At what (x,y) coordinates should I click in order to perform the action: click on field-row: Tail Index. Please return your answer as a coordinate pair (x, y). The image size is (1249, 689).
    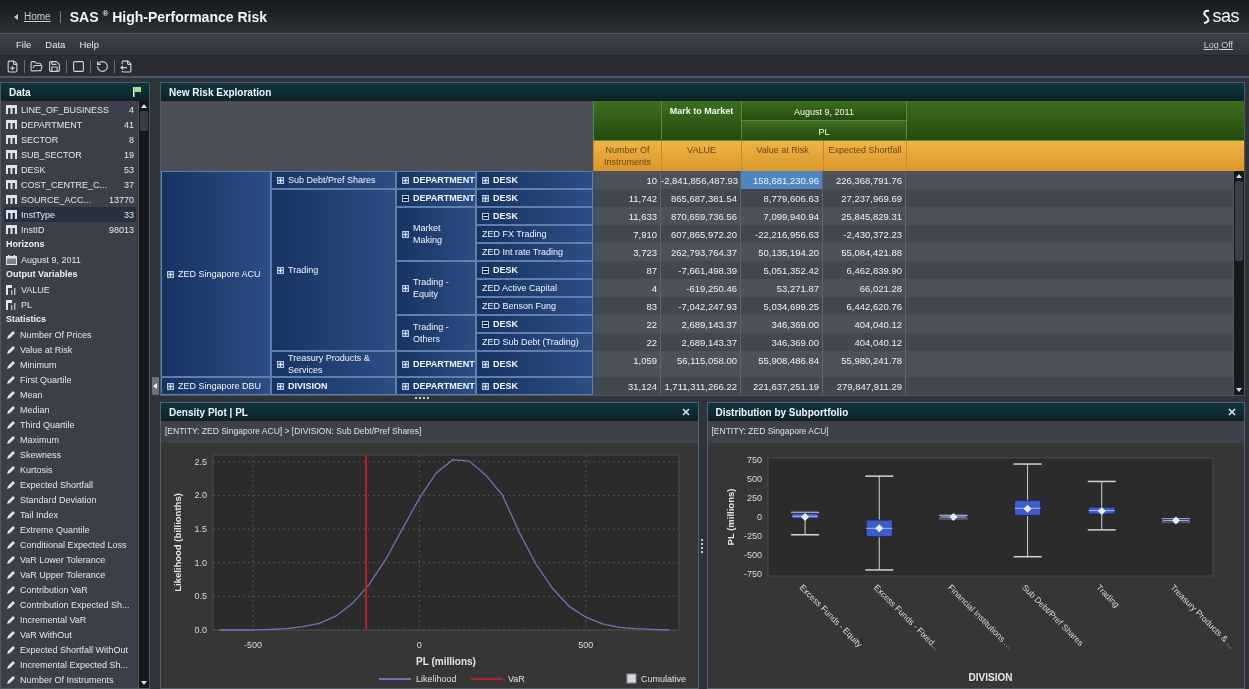
    Looking at the image, I should click on (70, 514).